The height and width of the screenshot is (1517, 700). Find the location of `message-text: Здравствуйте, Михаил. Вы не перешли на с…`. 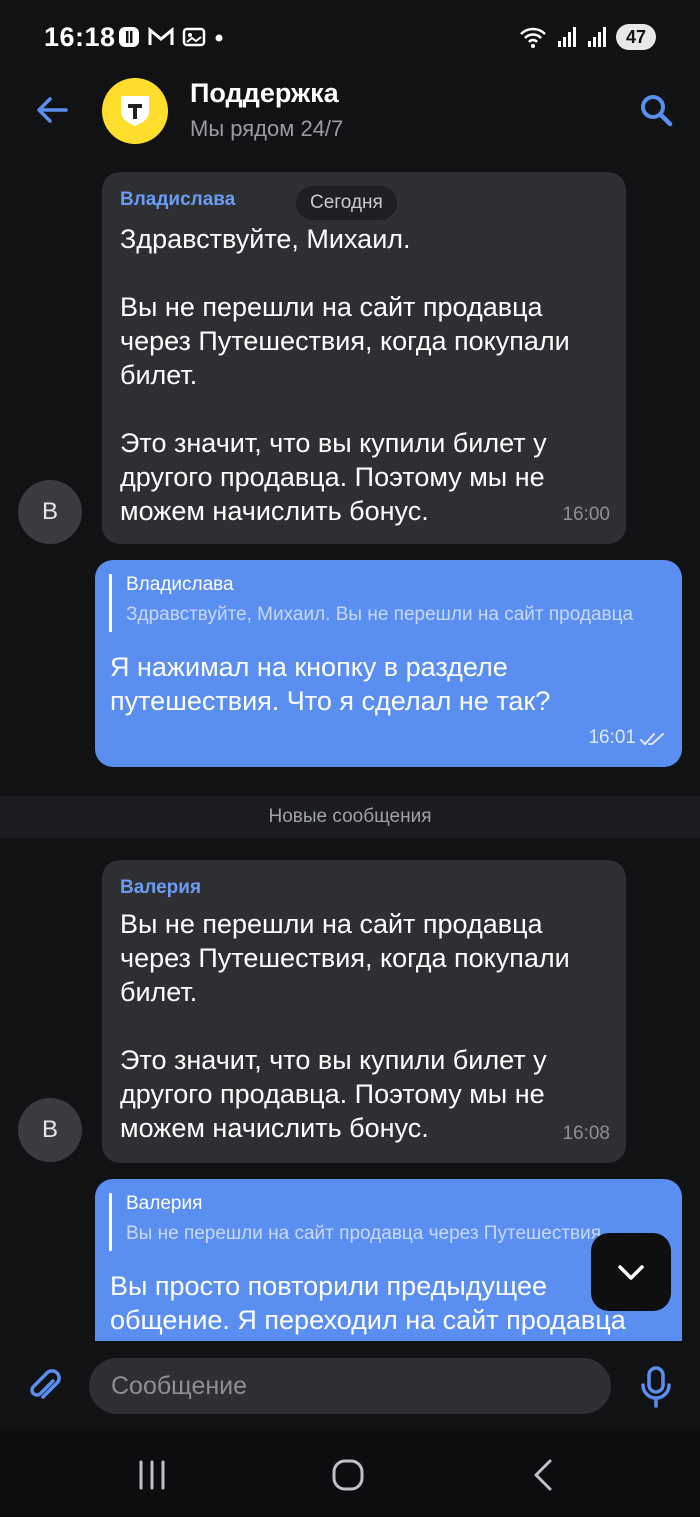

message-text: Здравствуйте, Михаил. Вы не перешли на с… is located at coordinates (345, 375).